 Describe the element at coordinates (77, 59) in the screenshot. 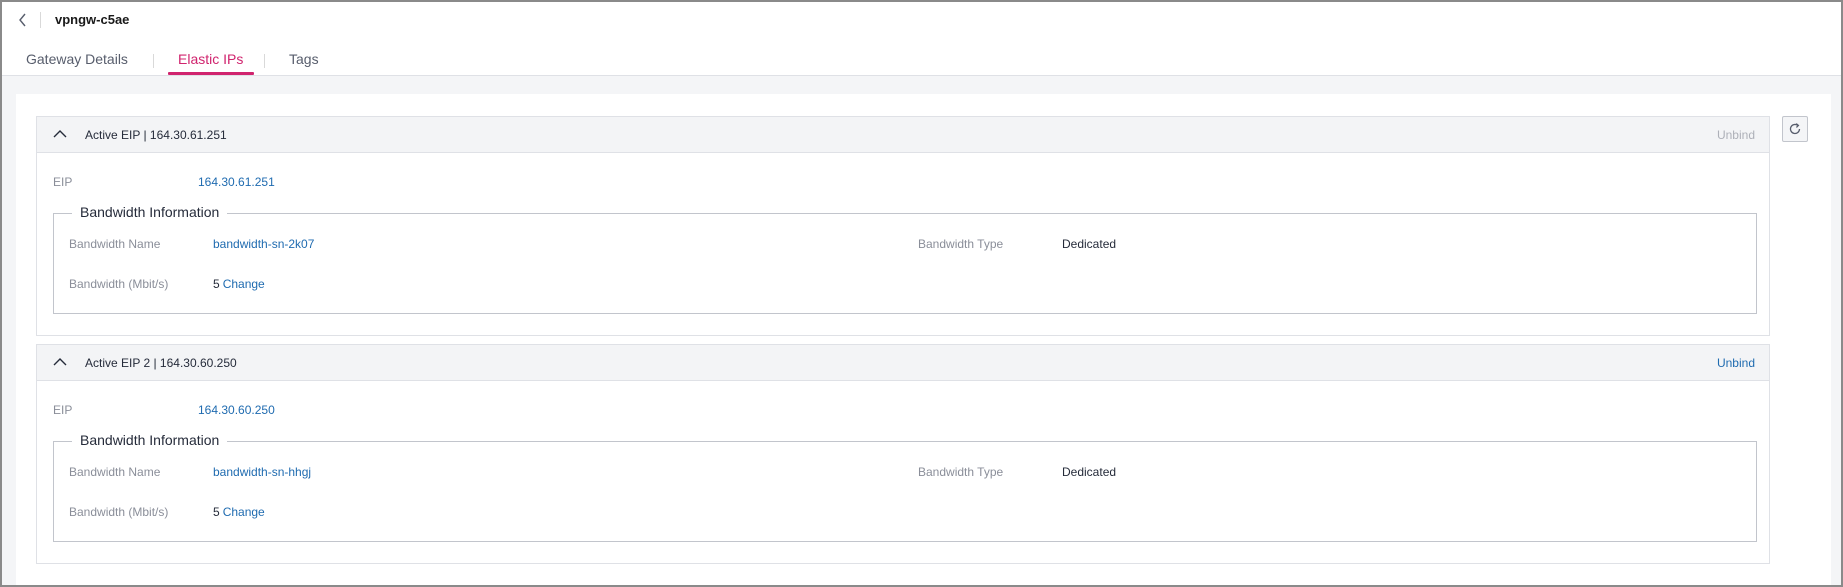

I see `tab-gateway-details: Gateway Details` at that location.